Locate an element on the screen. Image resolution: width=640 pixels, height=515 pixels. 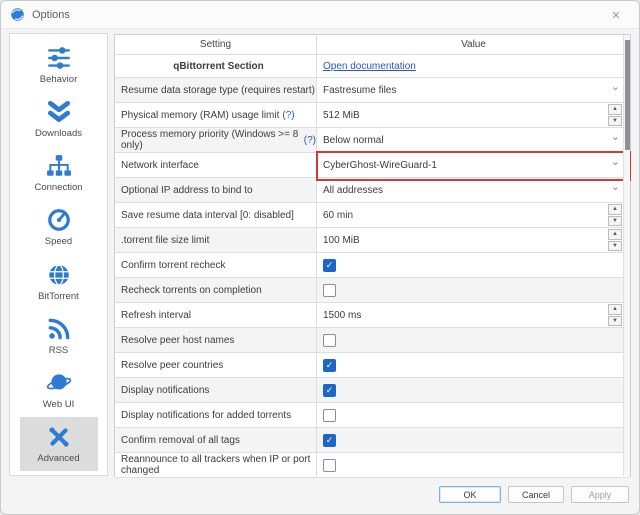
value-dropdown: CyberGhost-WireGuard-1 ⌄ is located at coordinates (473, 165).